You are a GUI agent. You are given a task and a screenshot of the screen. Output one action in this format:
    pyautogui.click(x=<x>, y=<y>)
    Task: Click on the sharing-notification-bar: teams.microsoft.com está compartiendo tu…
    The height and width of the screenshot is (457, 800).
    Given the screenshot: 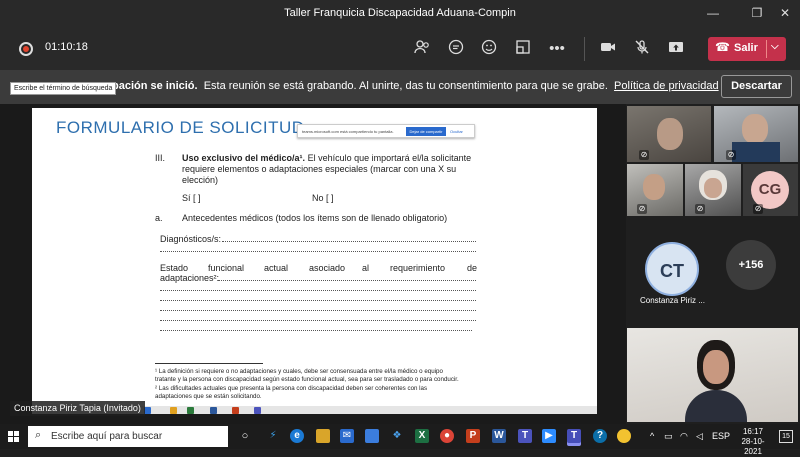 What is the action you would take?
    pyautogui.click(x=386, y=131)
    